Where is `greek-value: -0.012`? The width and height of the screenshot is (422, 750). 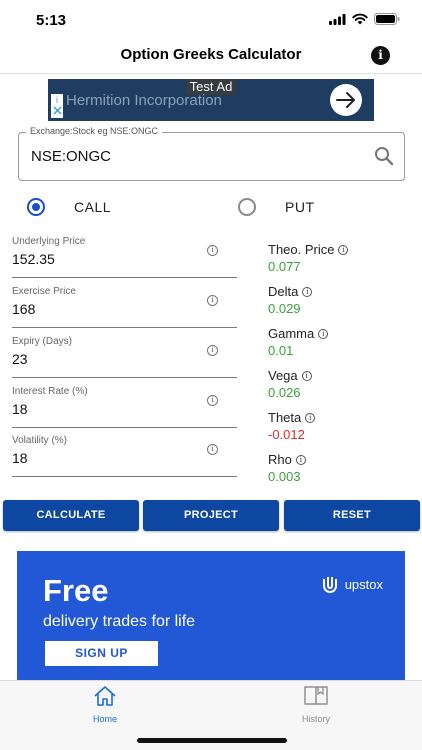 greek-value: -0.012 is located at coordinates (286, 434).